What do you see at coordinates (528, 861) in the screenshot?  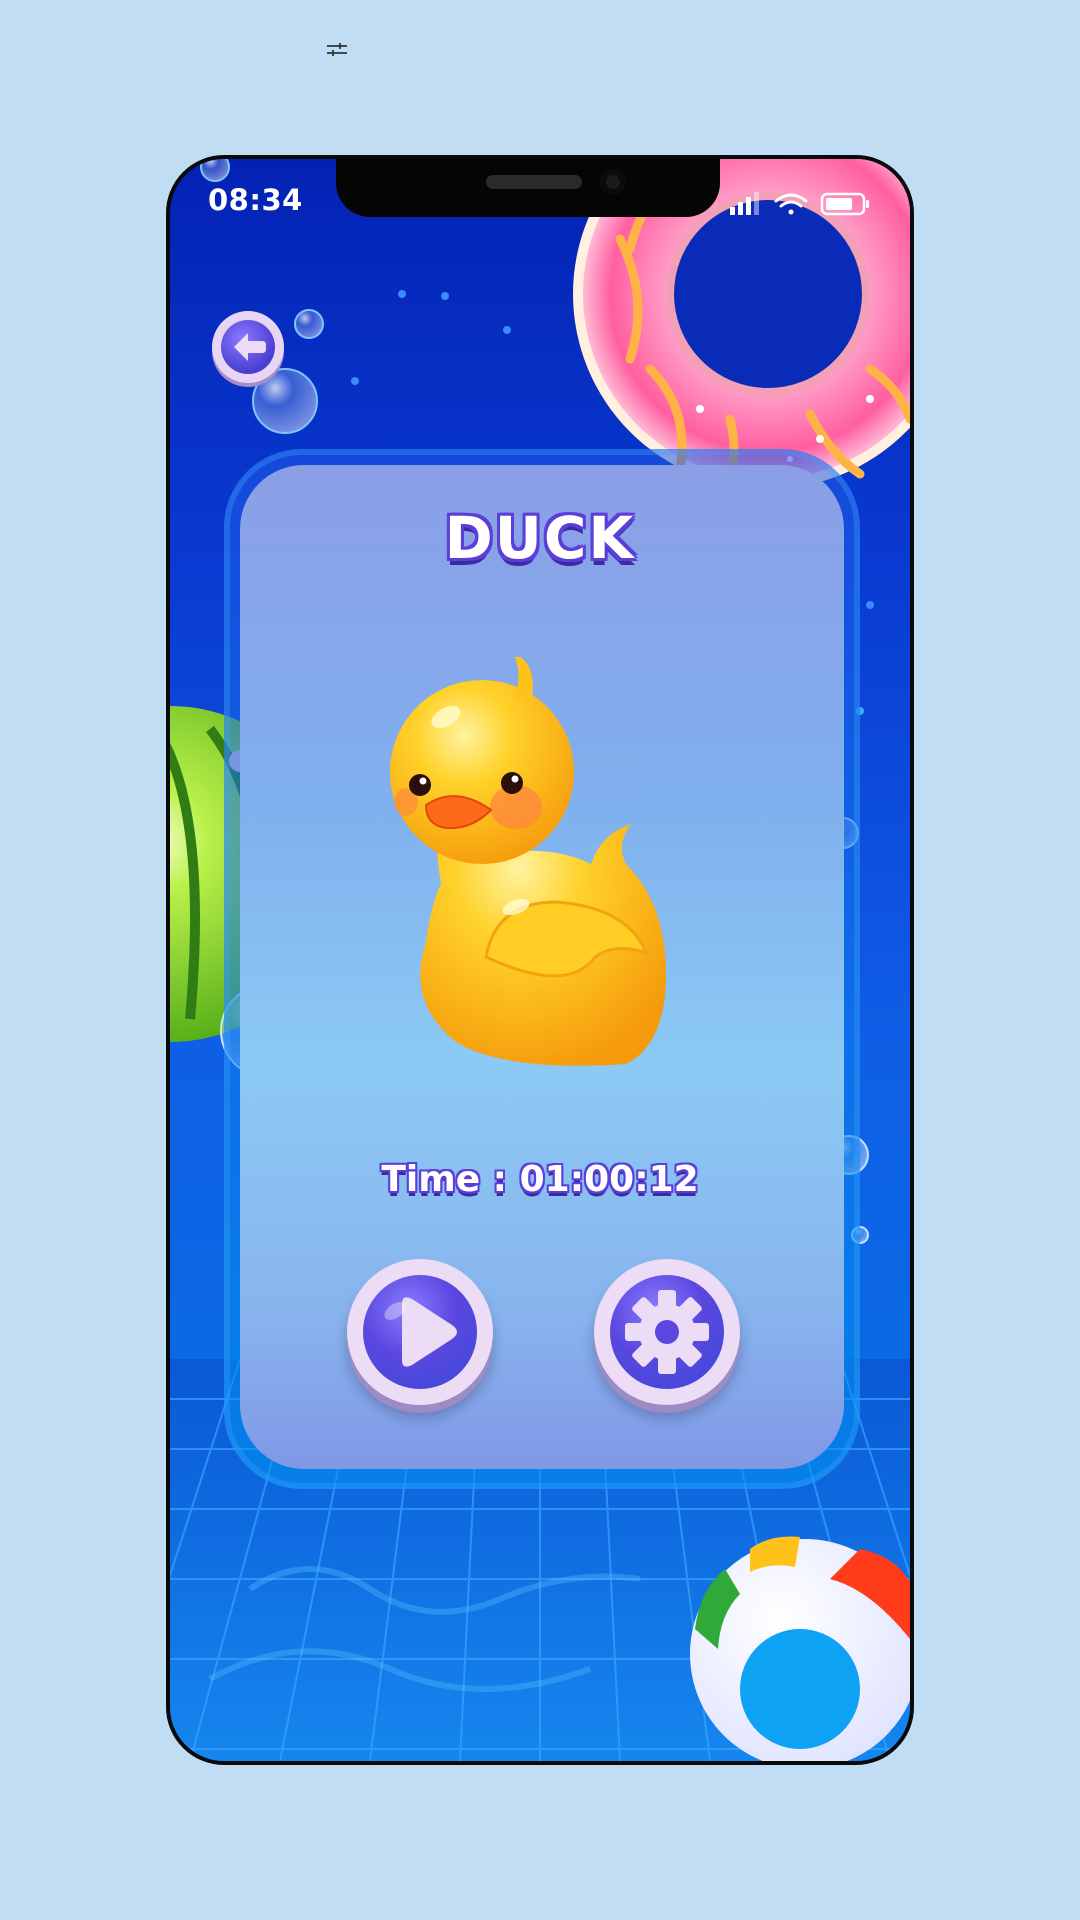 I see `duck-character` at bounding box center [528, 861].